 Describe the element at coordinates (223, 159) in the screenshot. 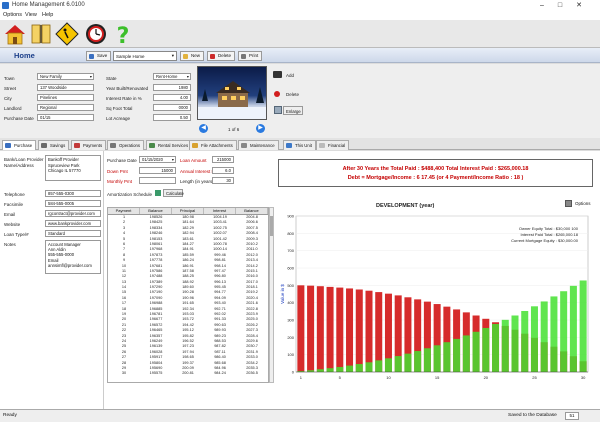

I see `loan-amount-field: 215000` at that location.